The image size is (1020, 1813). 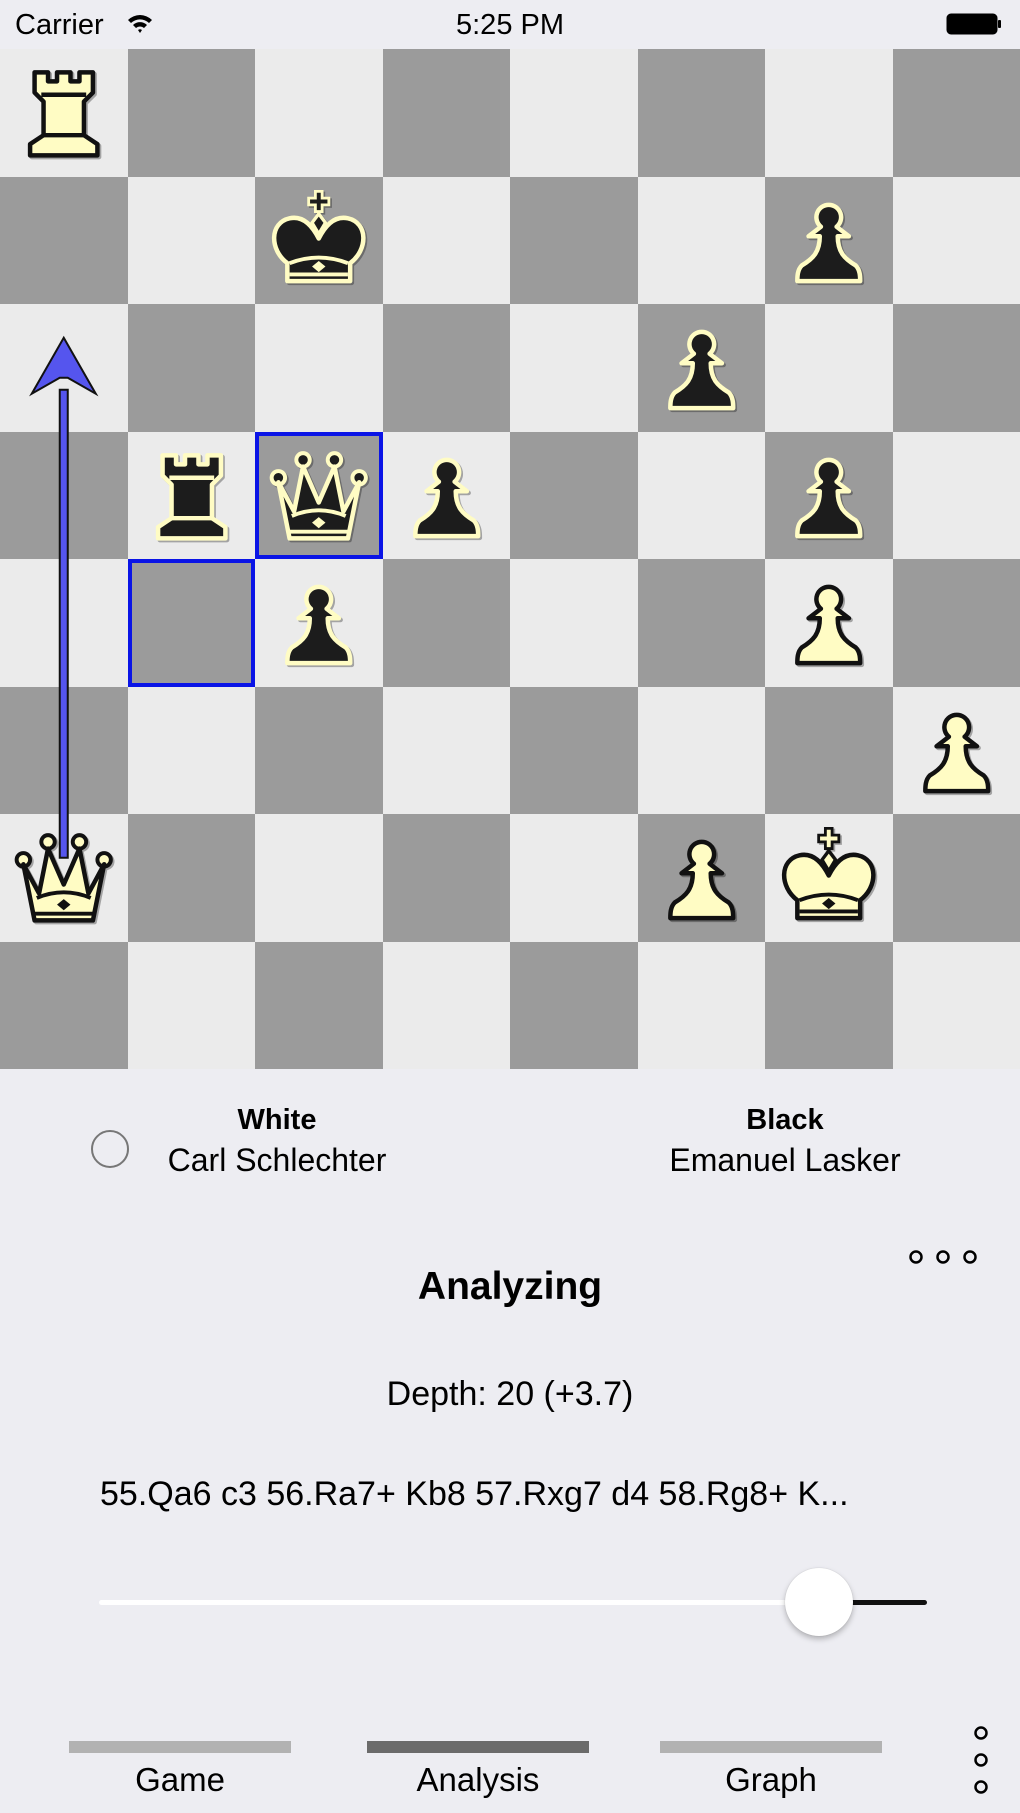 What do you see at coordinates (956, 240) in the screenshot?
I see `square-h7` at bounding box center [956, 240].